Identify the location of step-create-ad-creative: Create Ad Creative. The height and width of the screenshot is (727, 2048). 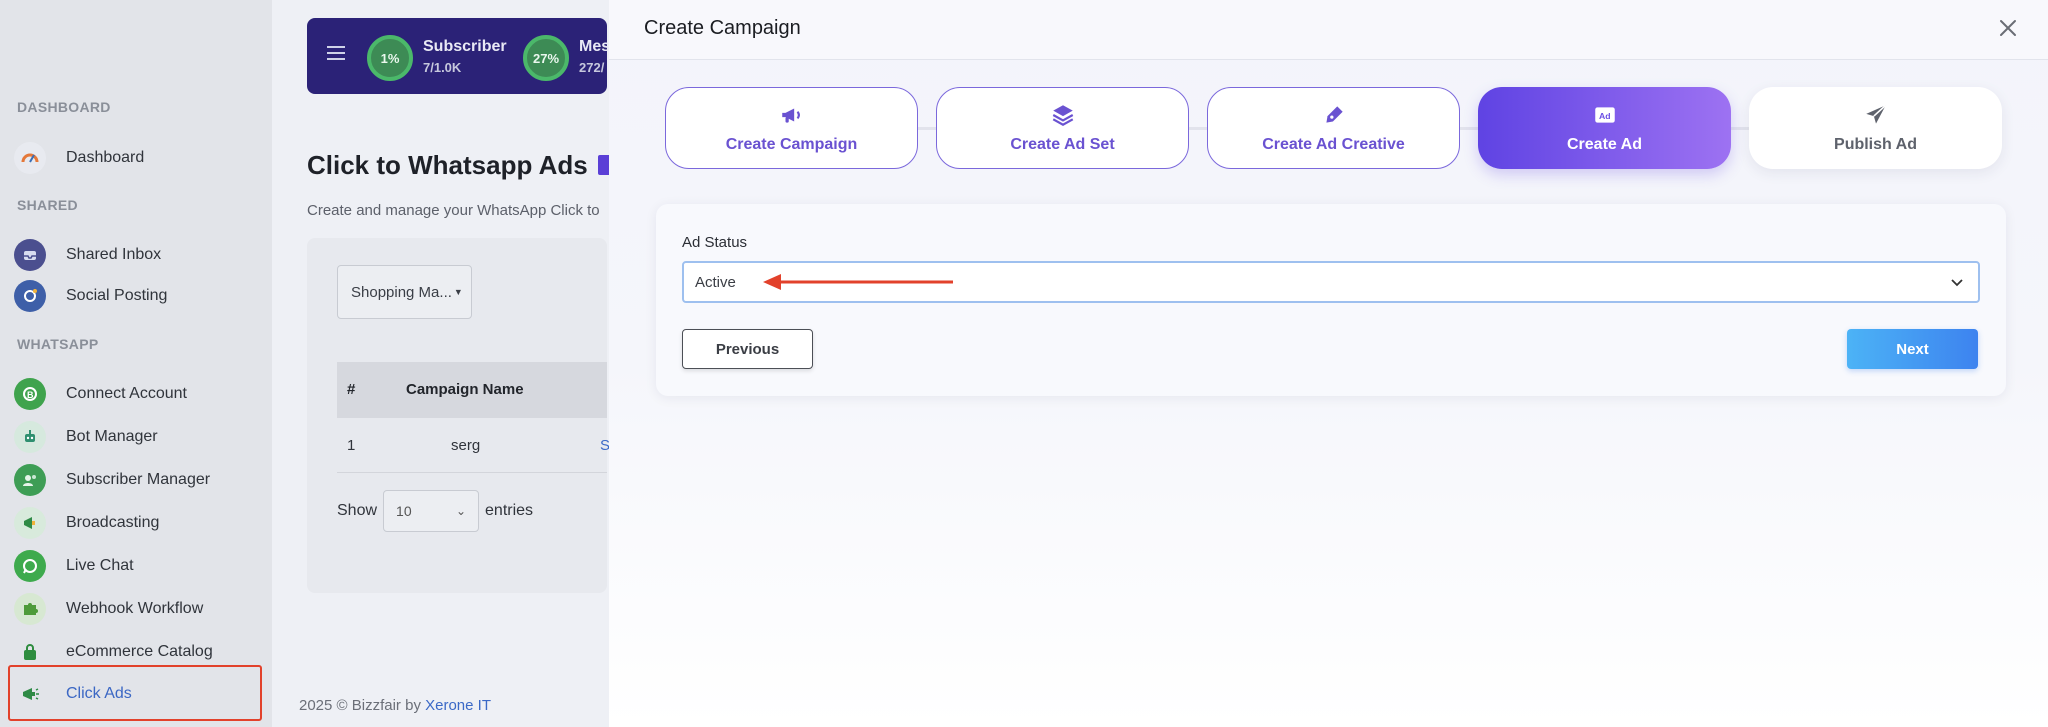
(1333, 128).